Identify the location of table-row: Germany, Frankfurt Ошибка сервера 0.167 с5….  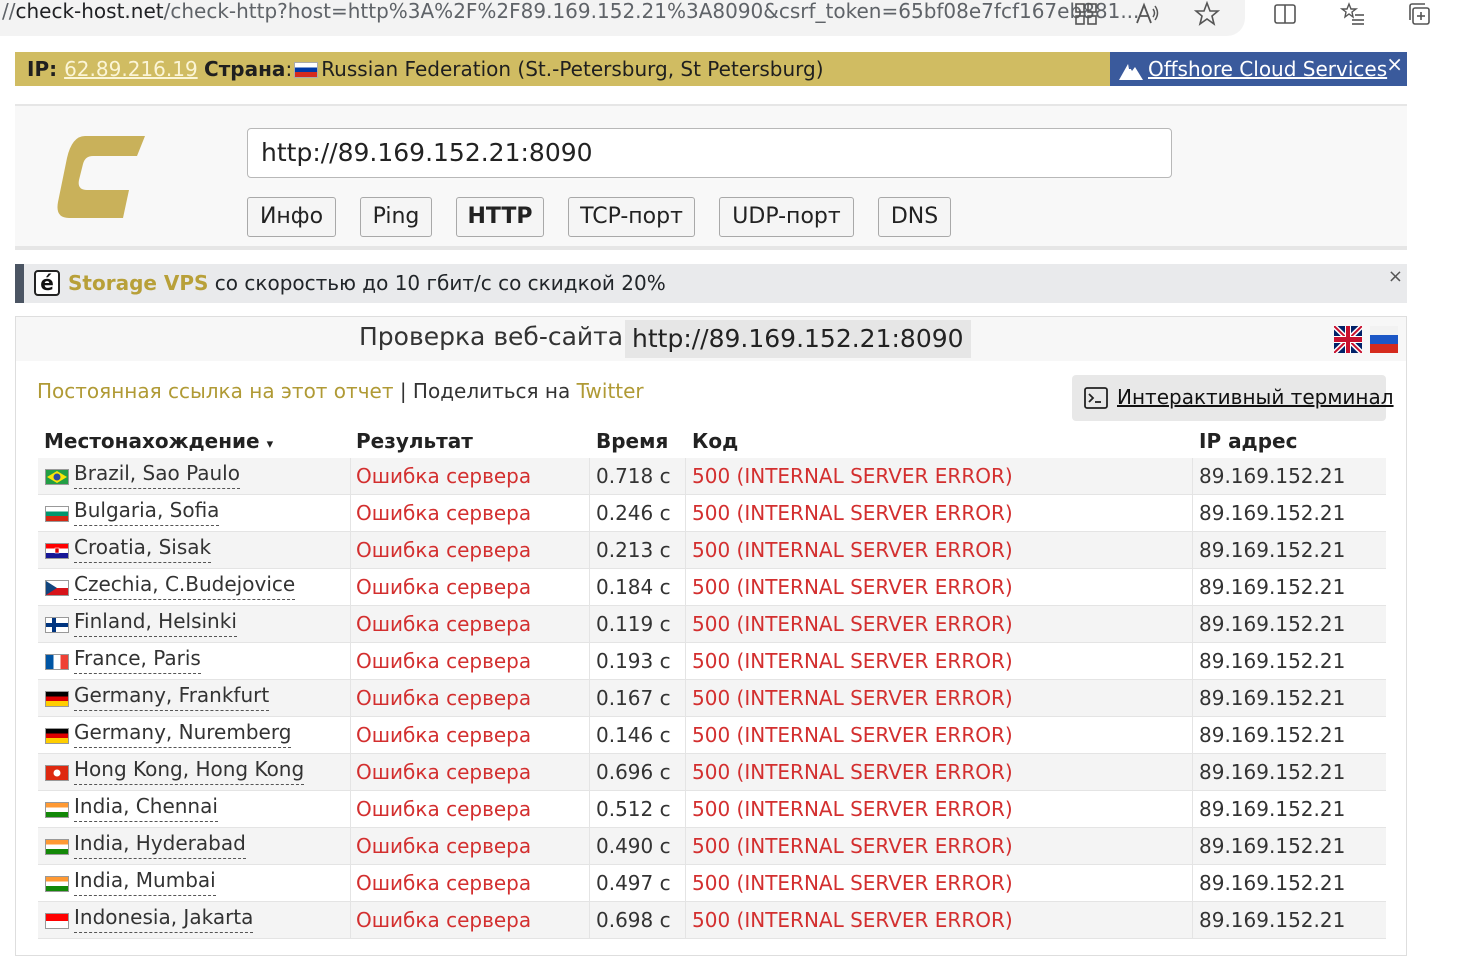
(712, 698).